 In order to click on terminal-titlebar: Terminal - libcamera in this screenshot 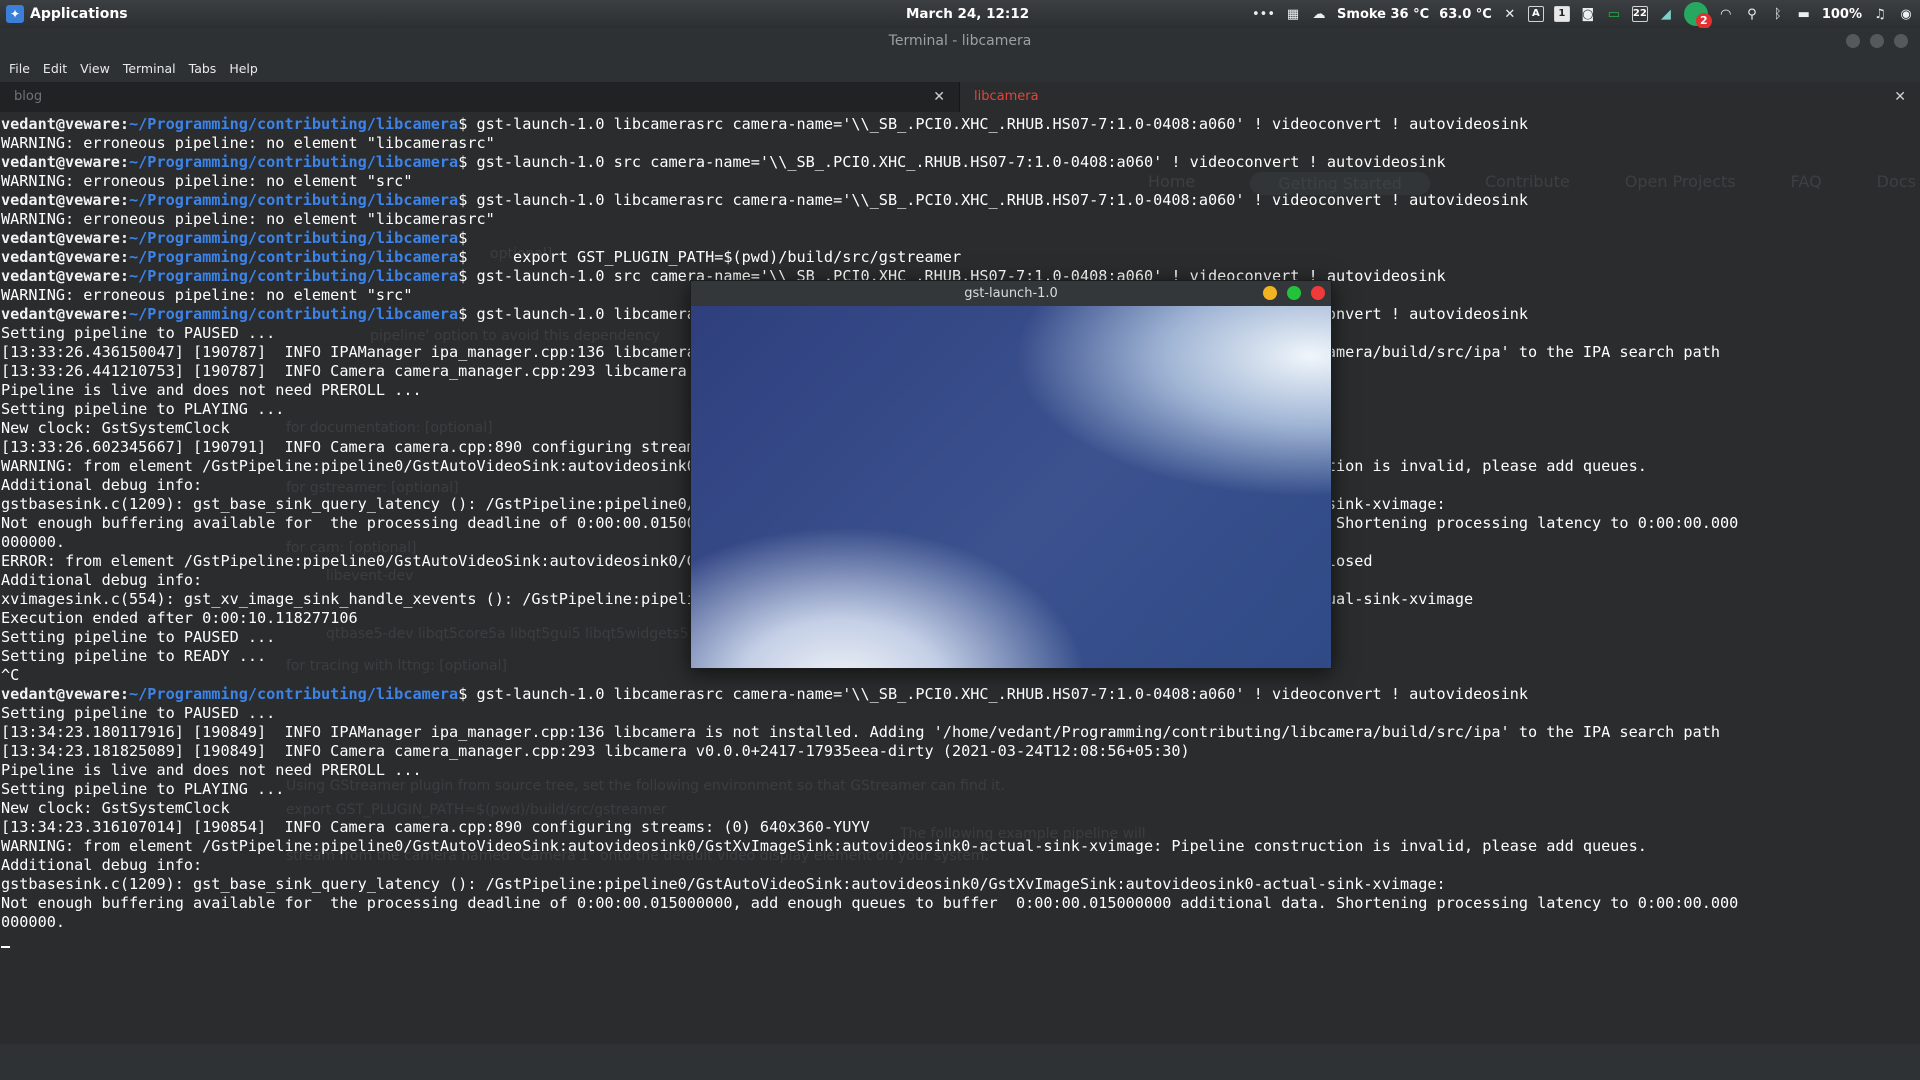, I will do `click(960, 41)`.